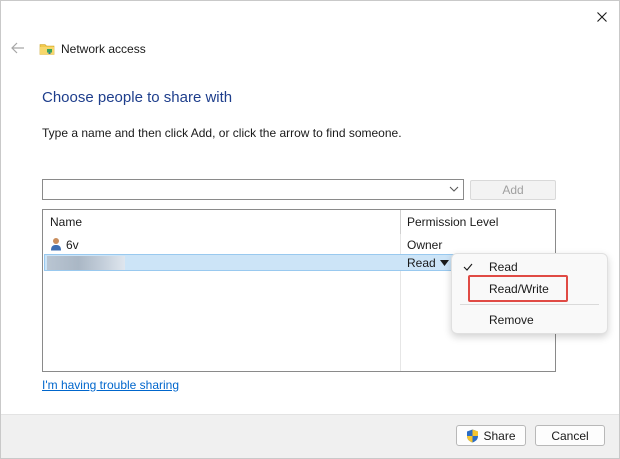  What do you see at coordinates (47, 49) in the screenshot?
I see `network-folder-icon` at bounding box center [47, 49].